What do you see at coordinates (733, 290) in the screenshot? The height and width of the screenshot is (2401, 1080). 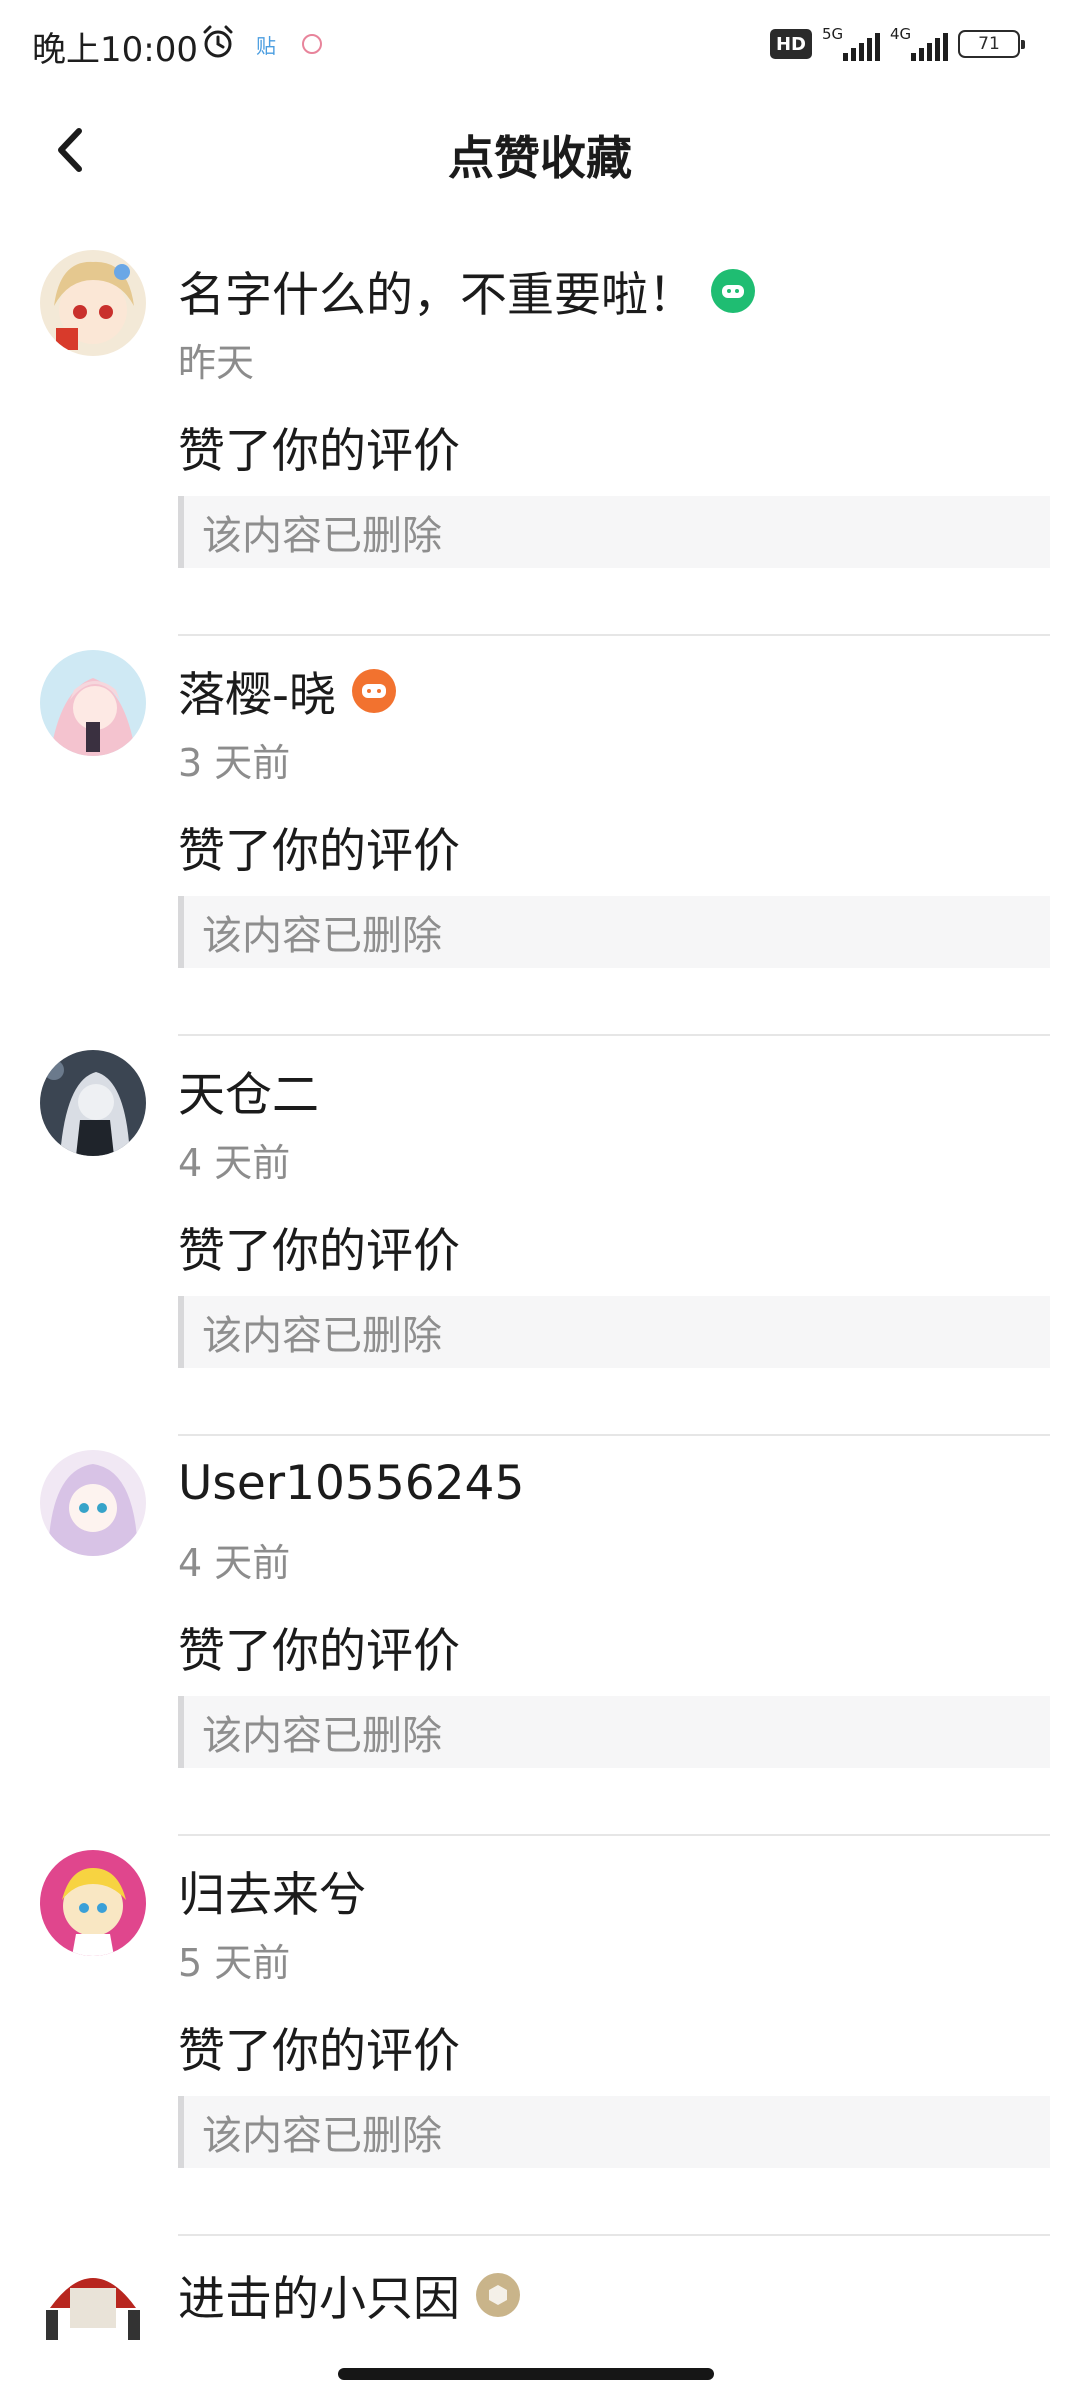 I see `gamer-badge-icon` at bounding box center [733, 290].